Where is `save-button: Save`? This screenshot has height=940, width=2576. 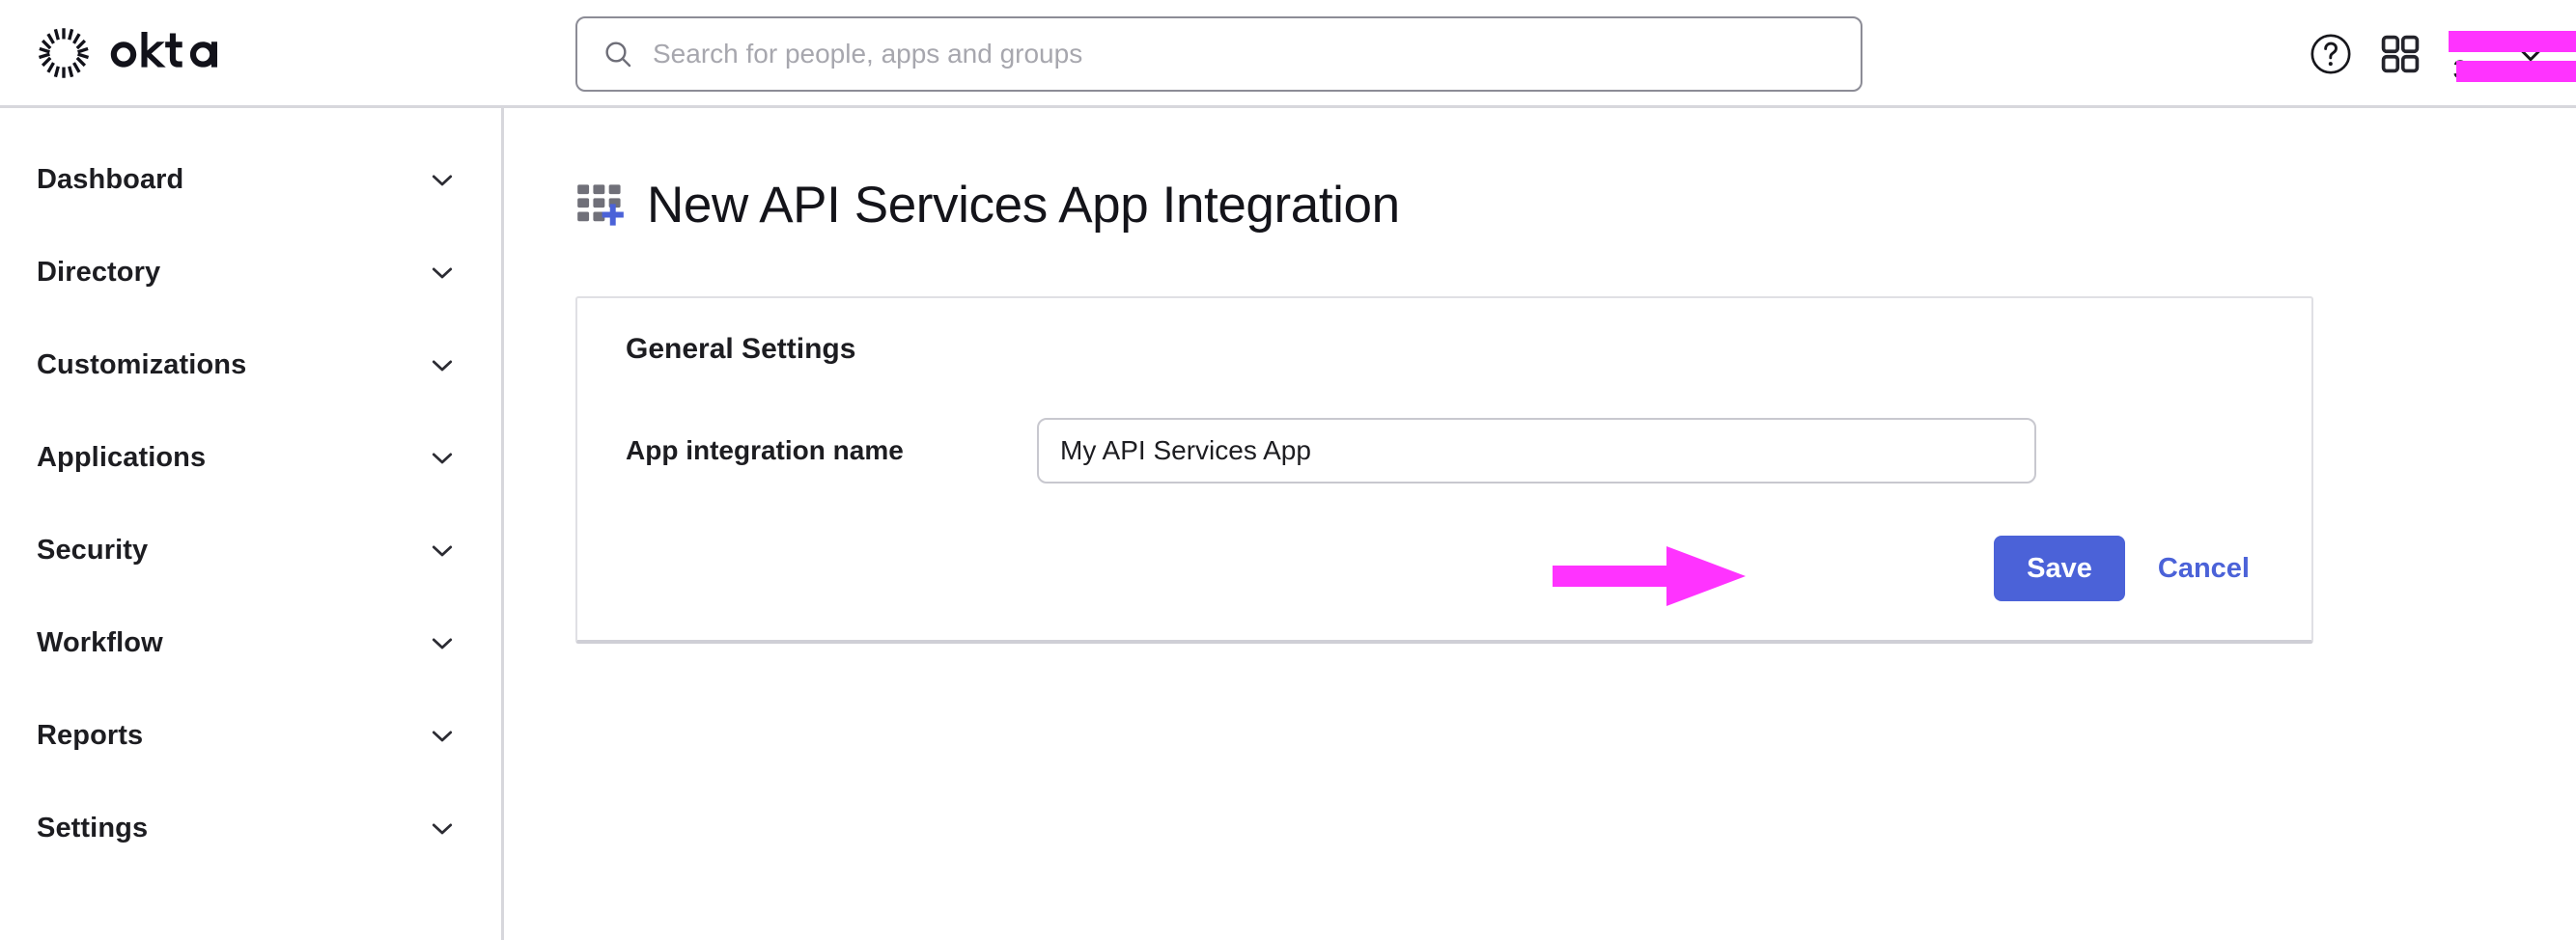
save-button: Save is located at coordinates (2059, 569).